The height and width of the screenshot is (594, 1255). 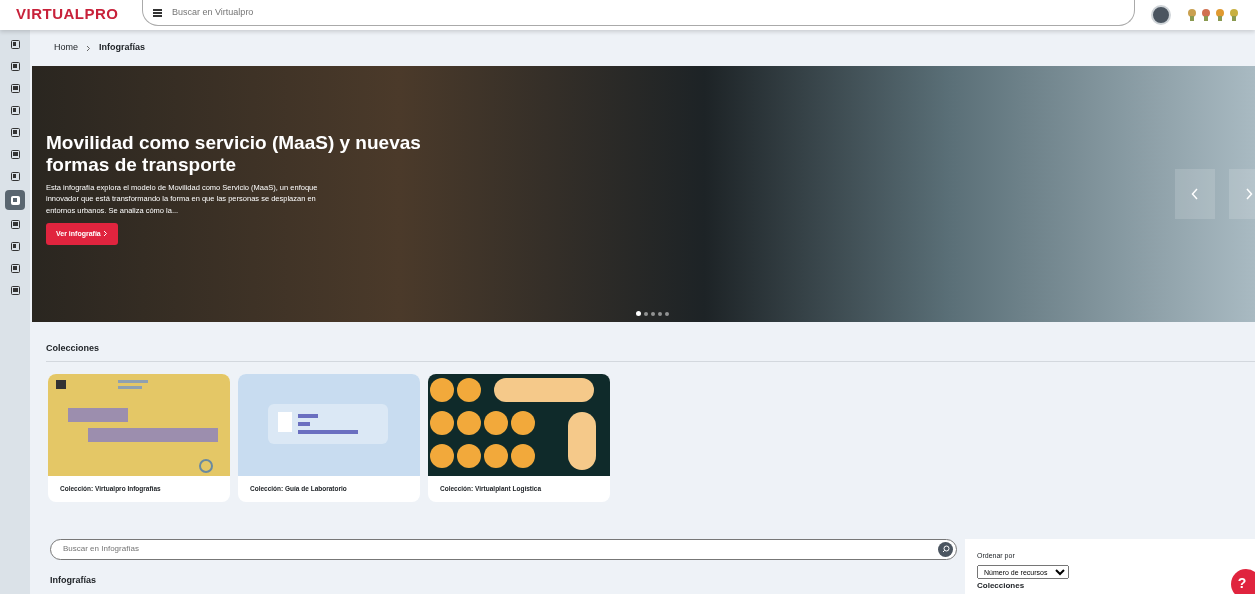 I want to click on menu-icon, so click(x=157, y=12).